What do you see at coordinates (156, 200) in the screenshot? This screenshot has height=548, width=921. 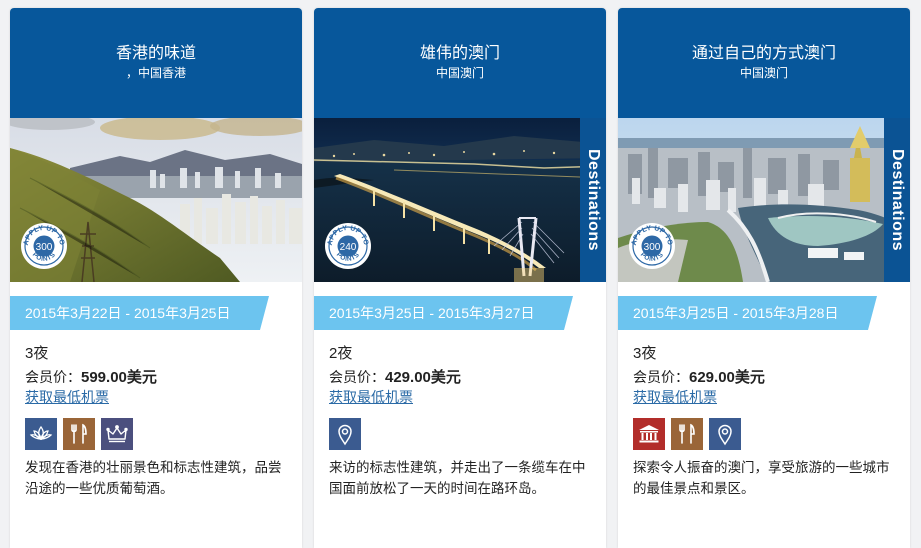 I see `card-image-hong-kong: APPLY UP TO 300 POINTS` at bounding box center [156, 200].